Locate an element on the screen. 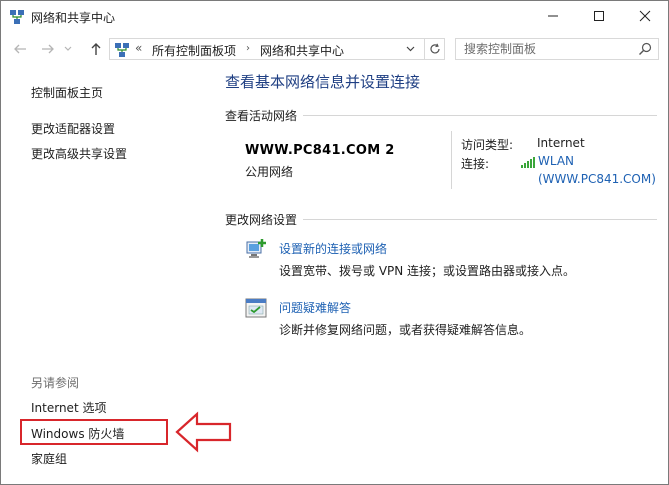 Image resolution: width=669 pixels, height=485 pixels. arrow-right-icon is located at coordinates (48, 49).